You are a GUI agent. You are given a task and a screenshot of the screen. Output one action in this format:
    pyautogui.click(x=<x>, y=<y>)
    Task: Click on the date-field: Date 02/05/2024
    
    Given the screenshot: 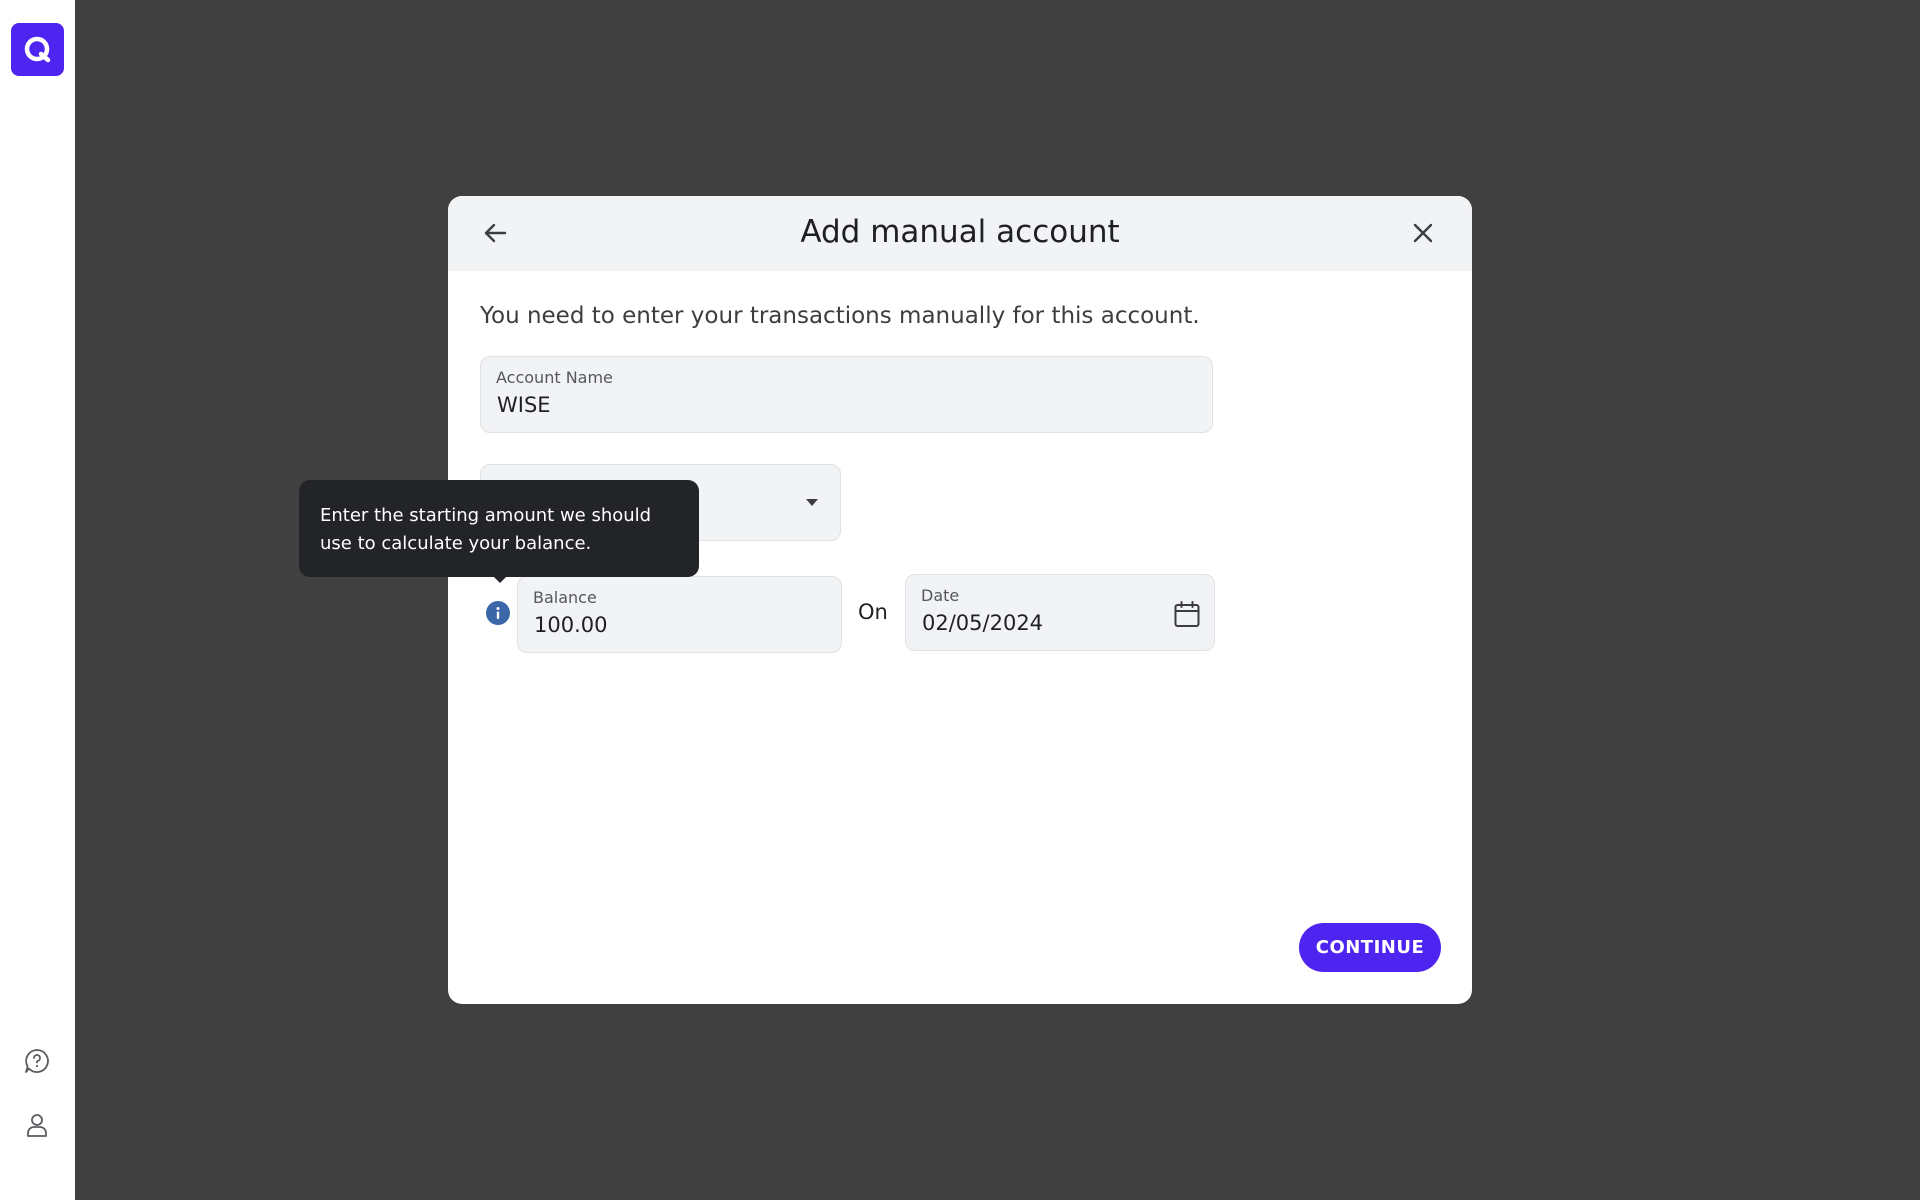 What is the action you would take?
    pyautogui.click(x=1060, y=612)
    